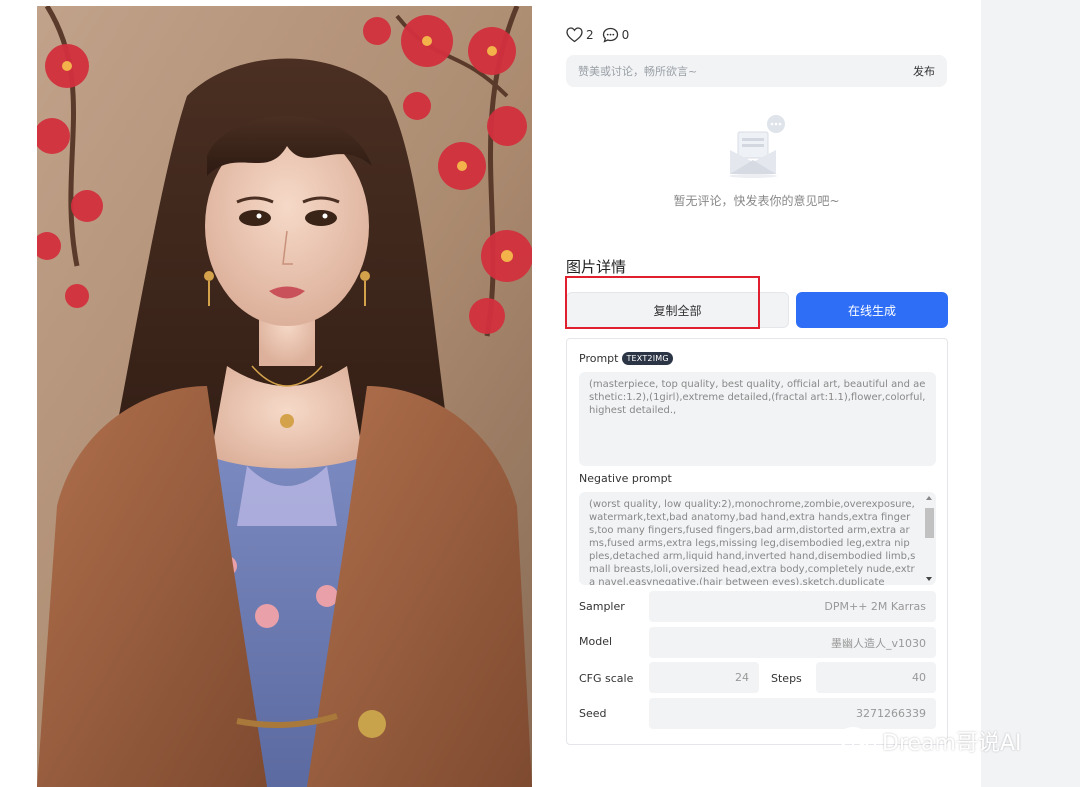 The width and height of the screenshot is (1080, 787). I want to click on model-field: 墨幽人造人_v1030, so click(792, 642).